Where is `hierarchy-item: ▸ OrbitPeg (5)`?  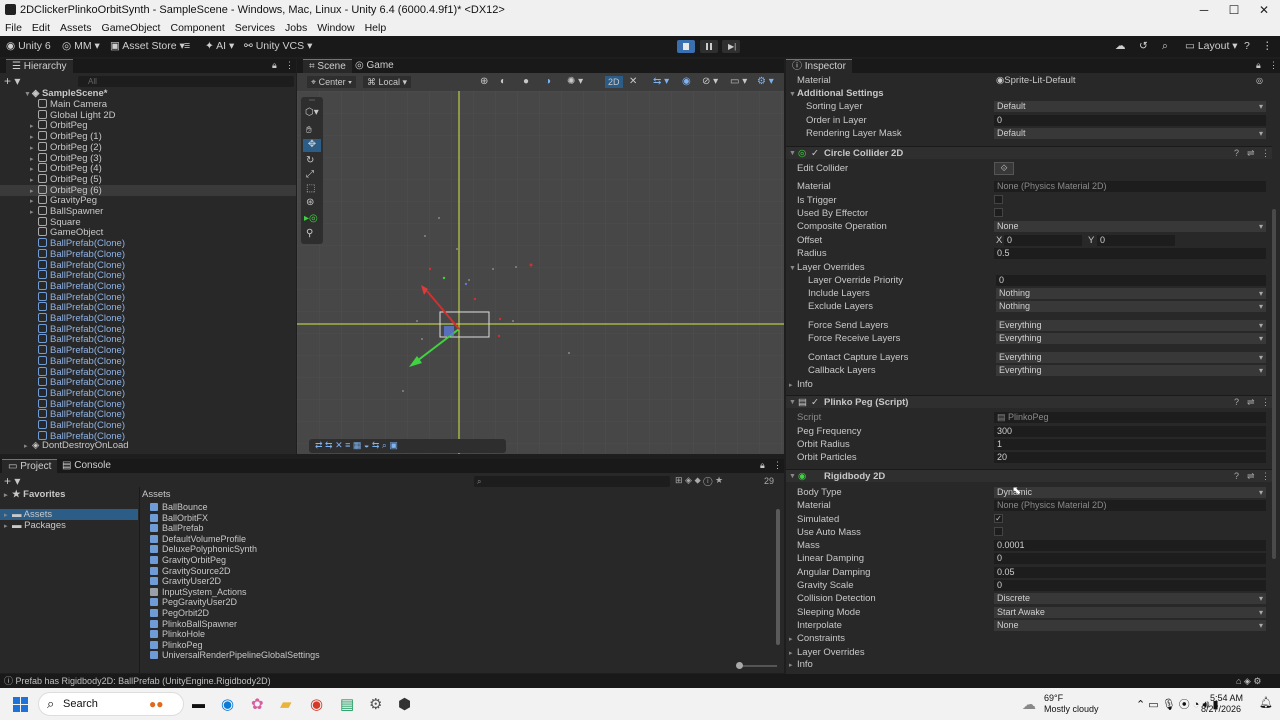
hierarchy-item: ▸ OrbitPeg (5) is located at coordinates (148, 179).